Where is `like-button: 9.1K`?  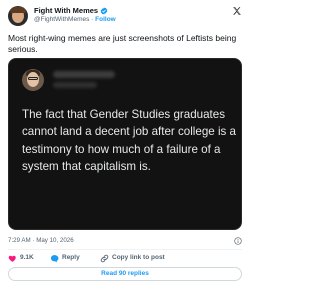
like-button: 9.1K is located at coordinates (21, 258).